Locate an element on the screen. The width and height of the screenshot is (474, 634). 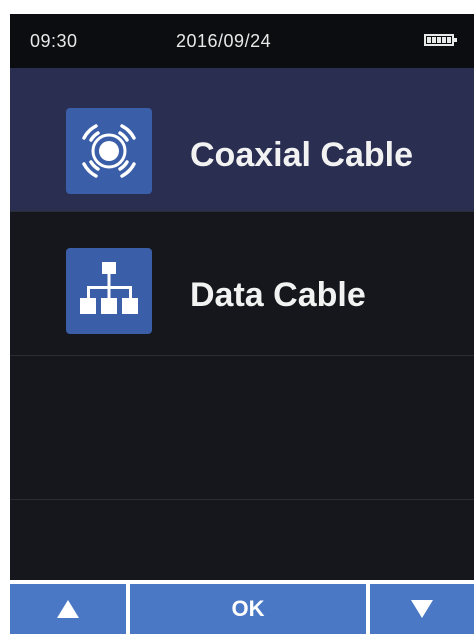
coaxial-cable-icon is located at coordinates (109, 151).